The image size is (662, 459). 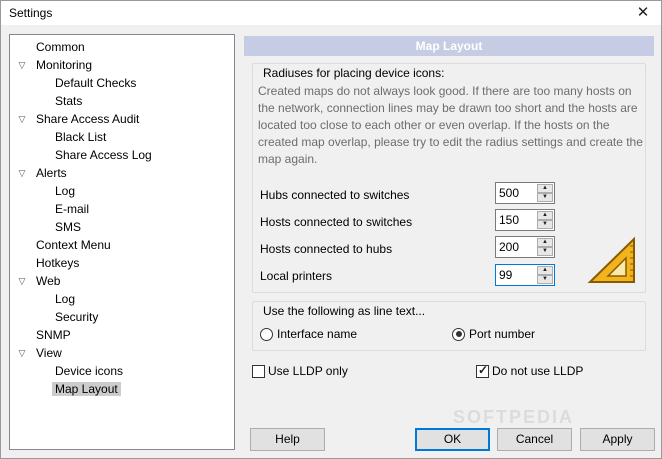 What do you see at coordinates (88, 119) in the screenshot?
I see `tree-item-label: Share Access Audit` at bounding box center [88, 119].